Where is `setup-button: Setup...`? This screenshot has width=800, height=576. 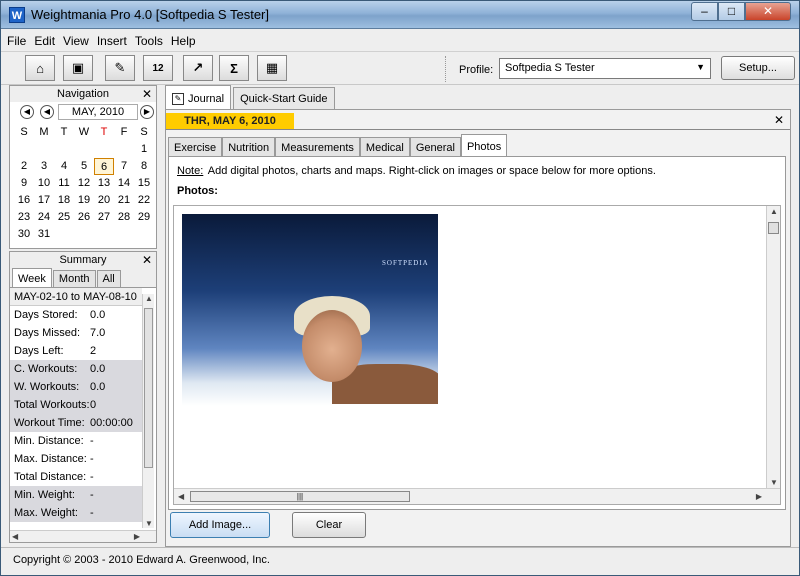
setup-button: Setup... is located at coordinates (758, 68).